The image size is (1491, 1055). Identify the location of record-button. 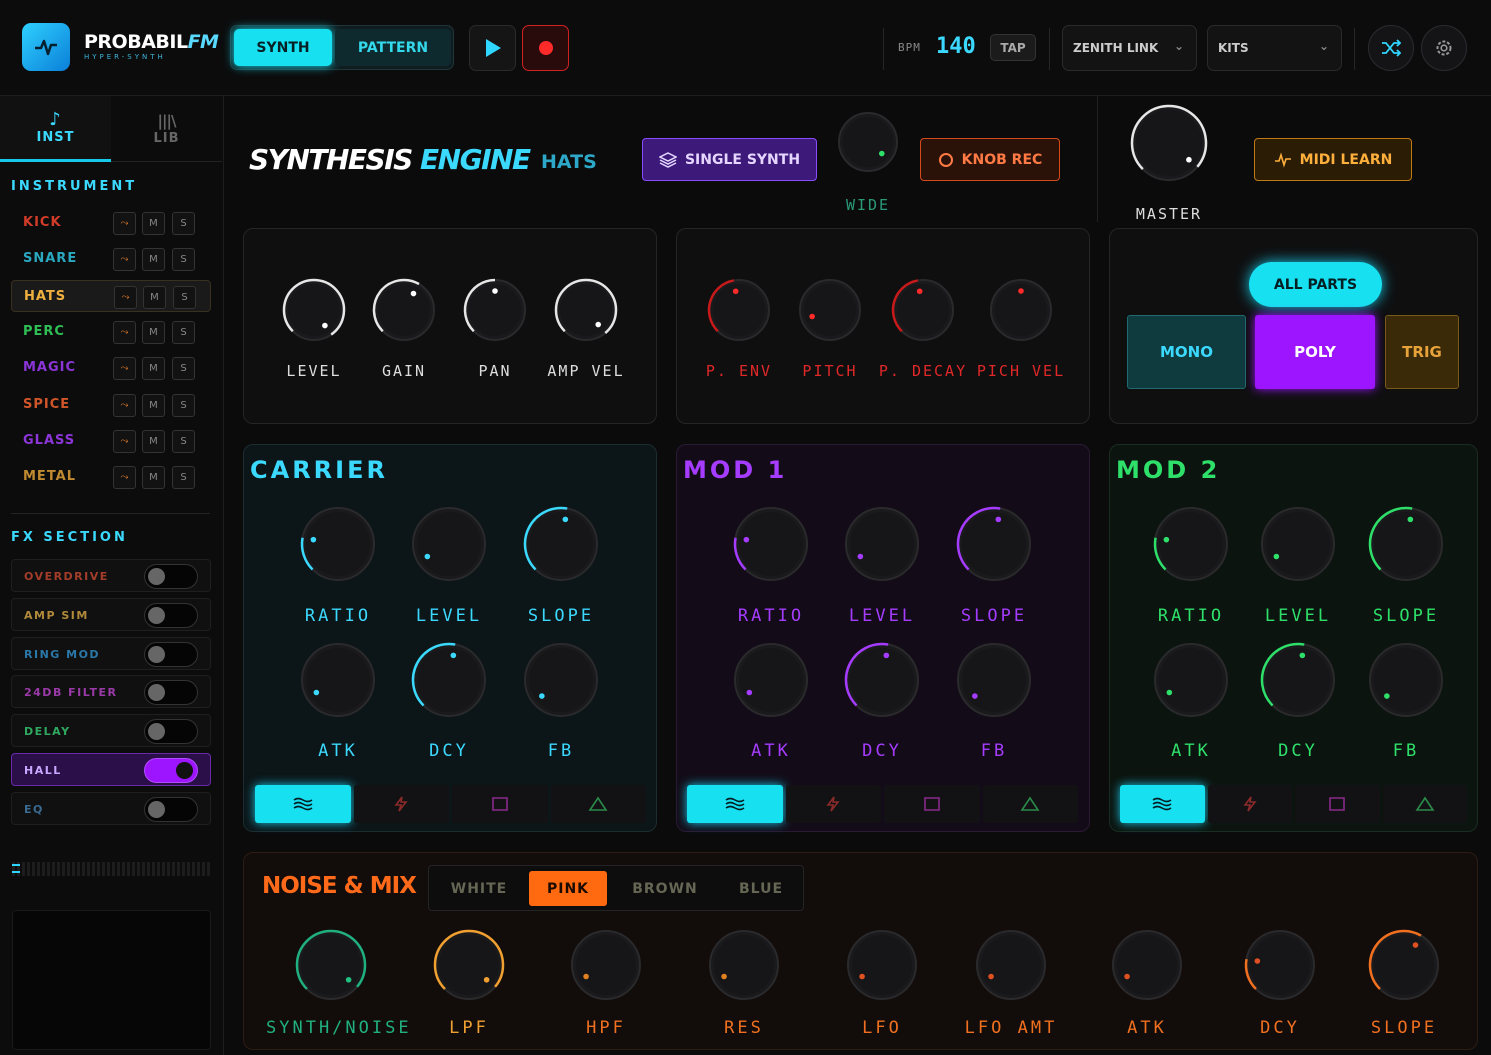
(545, 48).